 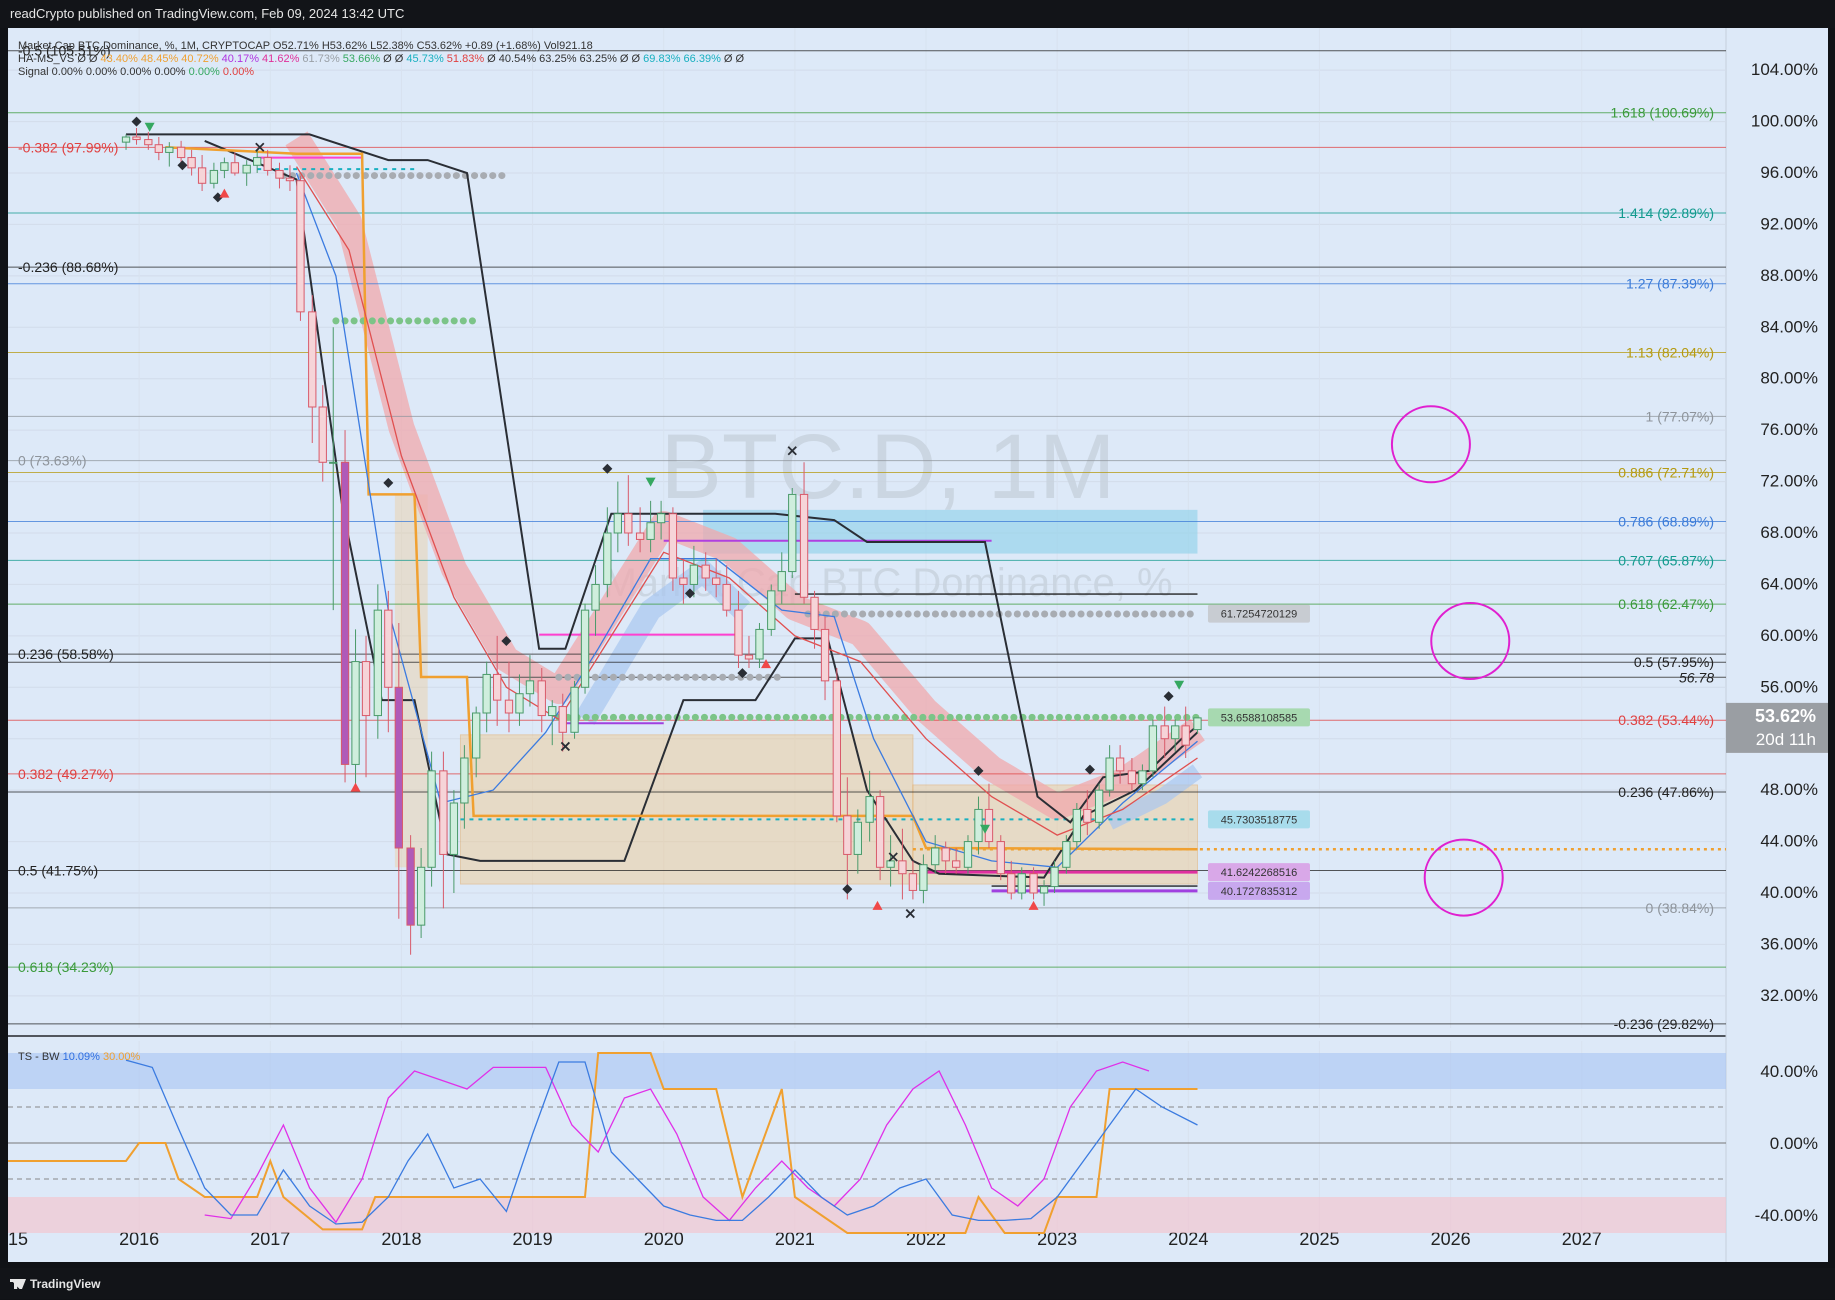 I want to click on legend-oscillator-values: 10.09% 30.00%, so click(x=102, y=1057).